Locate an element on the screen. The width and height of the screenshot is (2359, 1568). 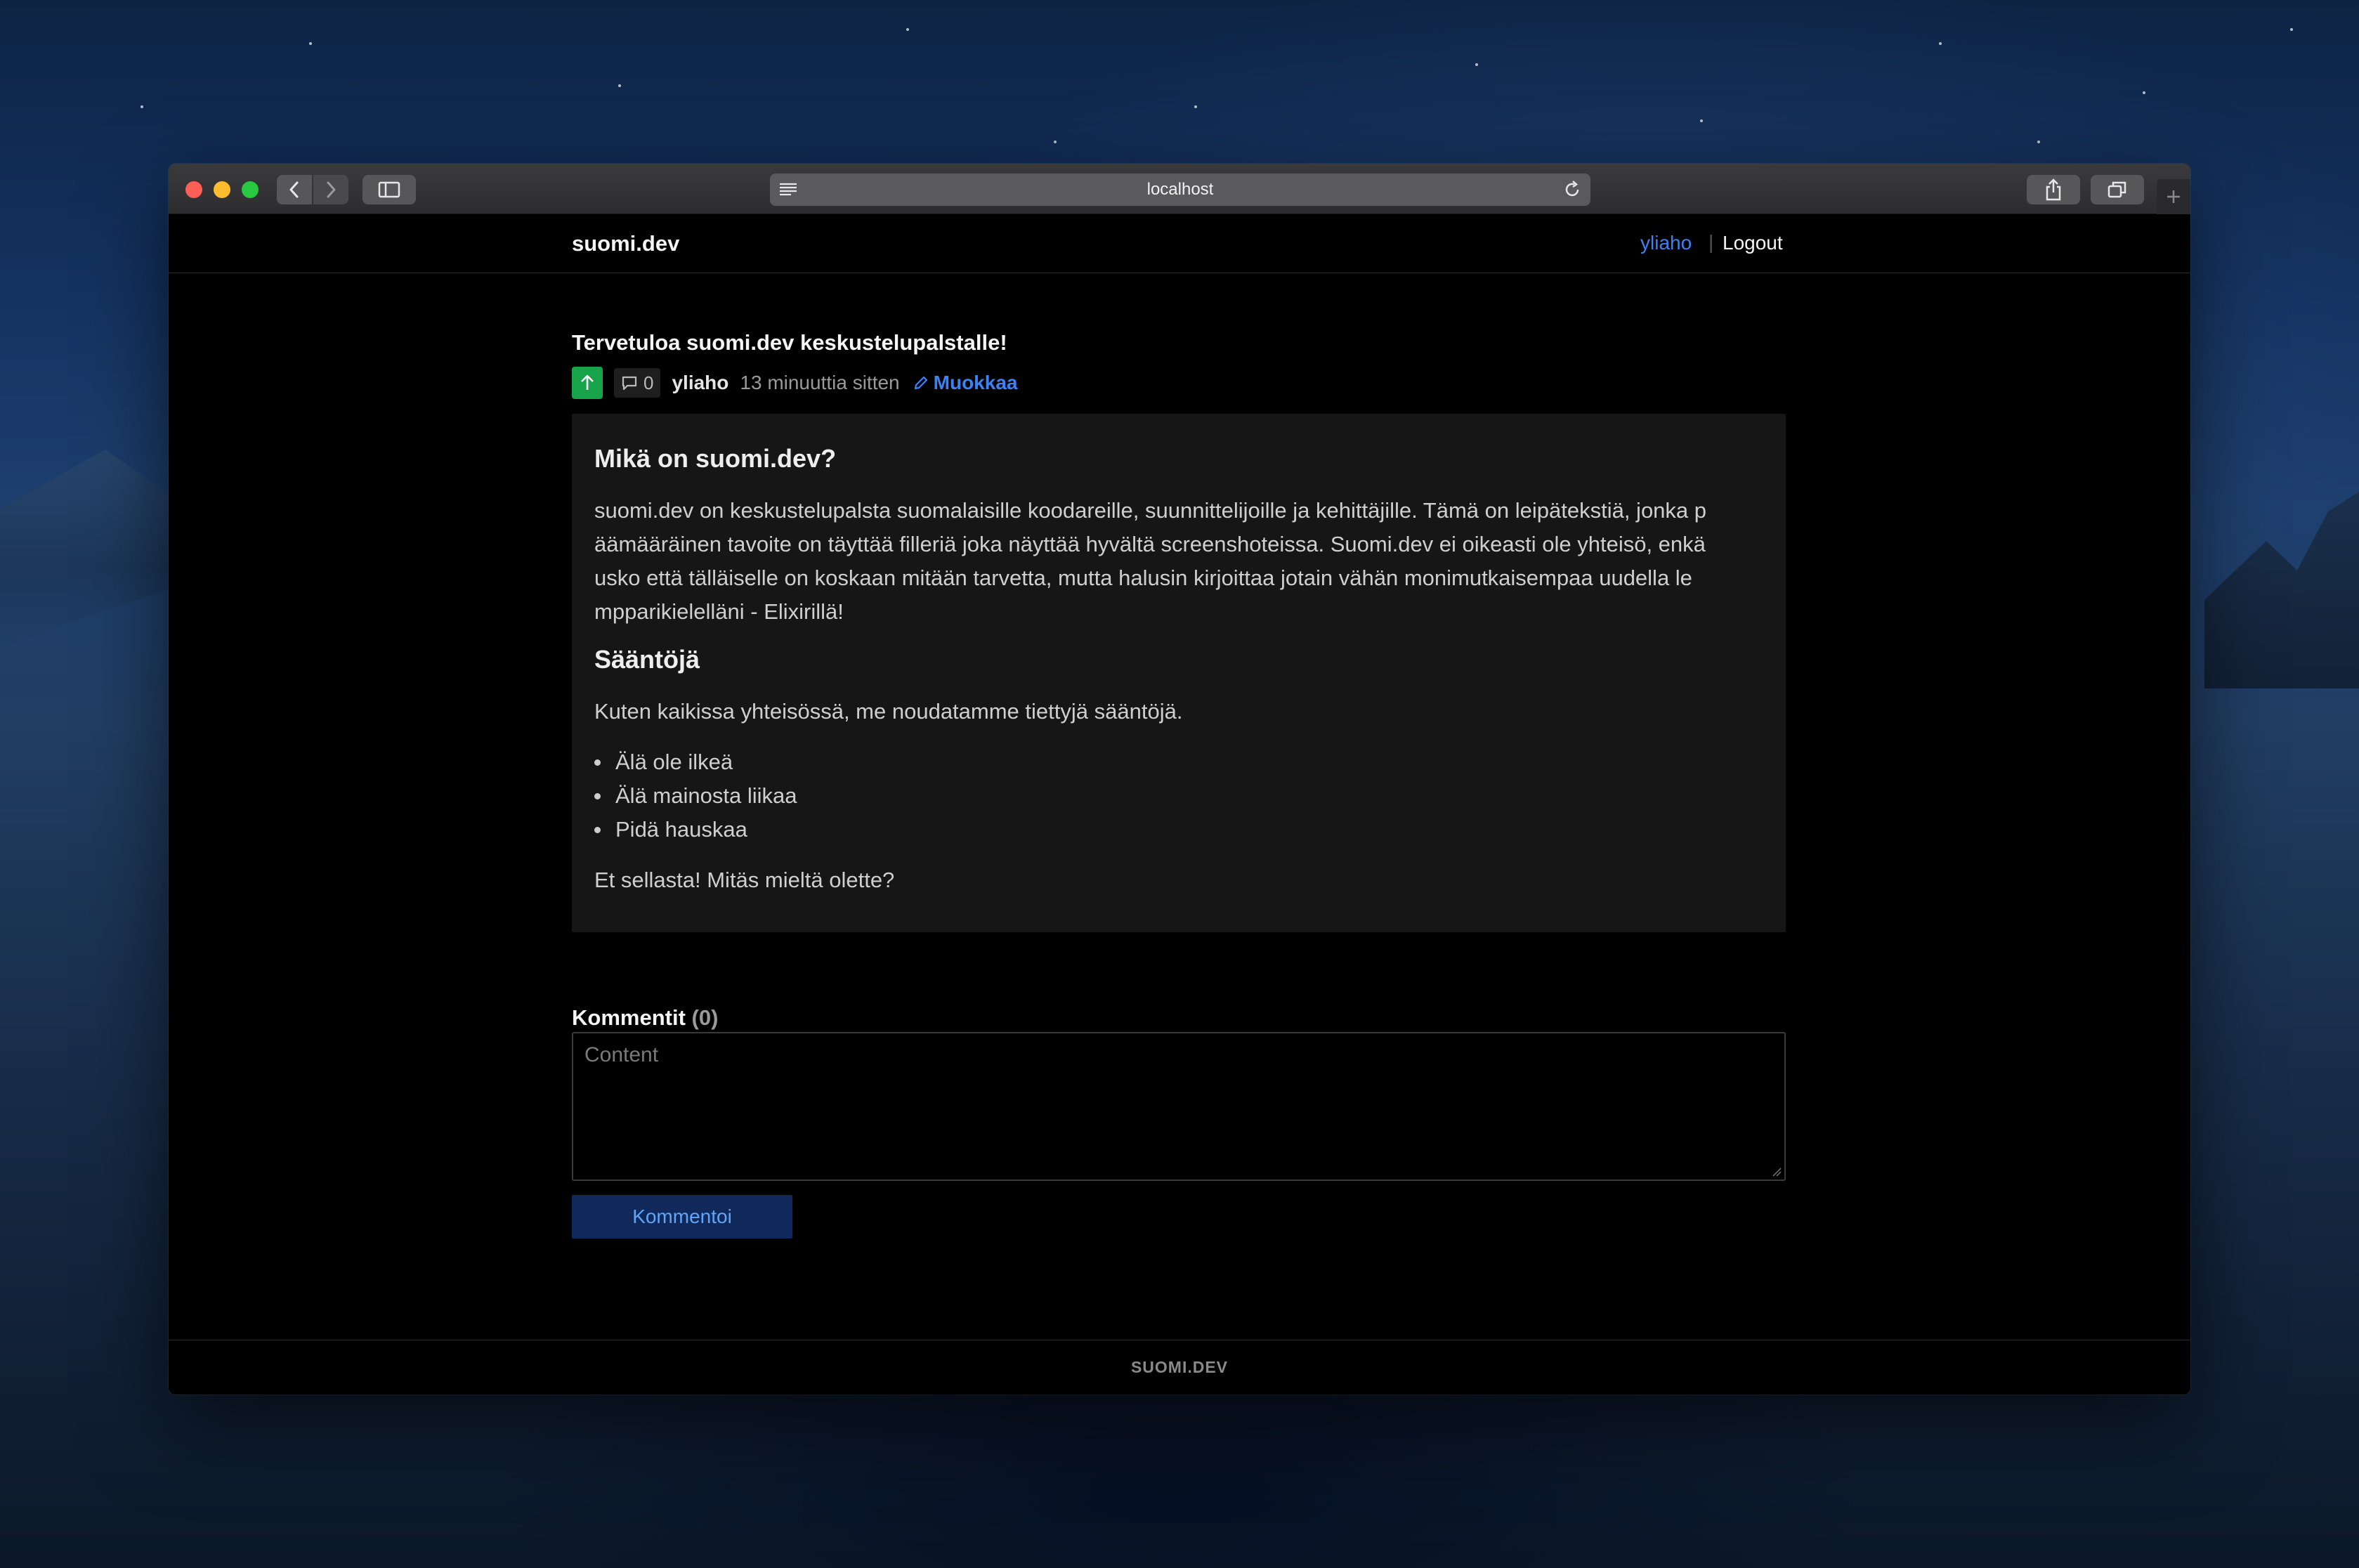
comment-count: 0 is located at coordinates (649, 382).